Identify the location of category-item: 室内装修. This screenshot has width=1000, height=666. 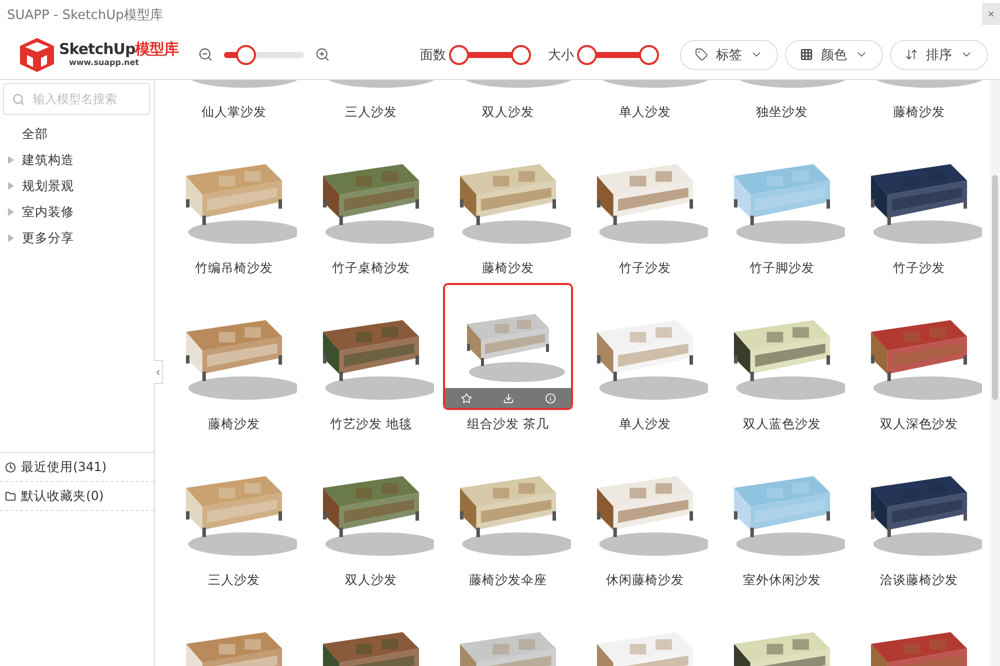
(77, 212).